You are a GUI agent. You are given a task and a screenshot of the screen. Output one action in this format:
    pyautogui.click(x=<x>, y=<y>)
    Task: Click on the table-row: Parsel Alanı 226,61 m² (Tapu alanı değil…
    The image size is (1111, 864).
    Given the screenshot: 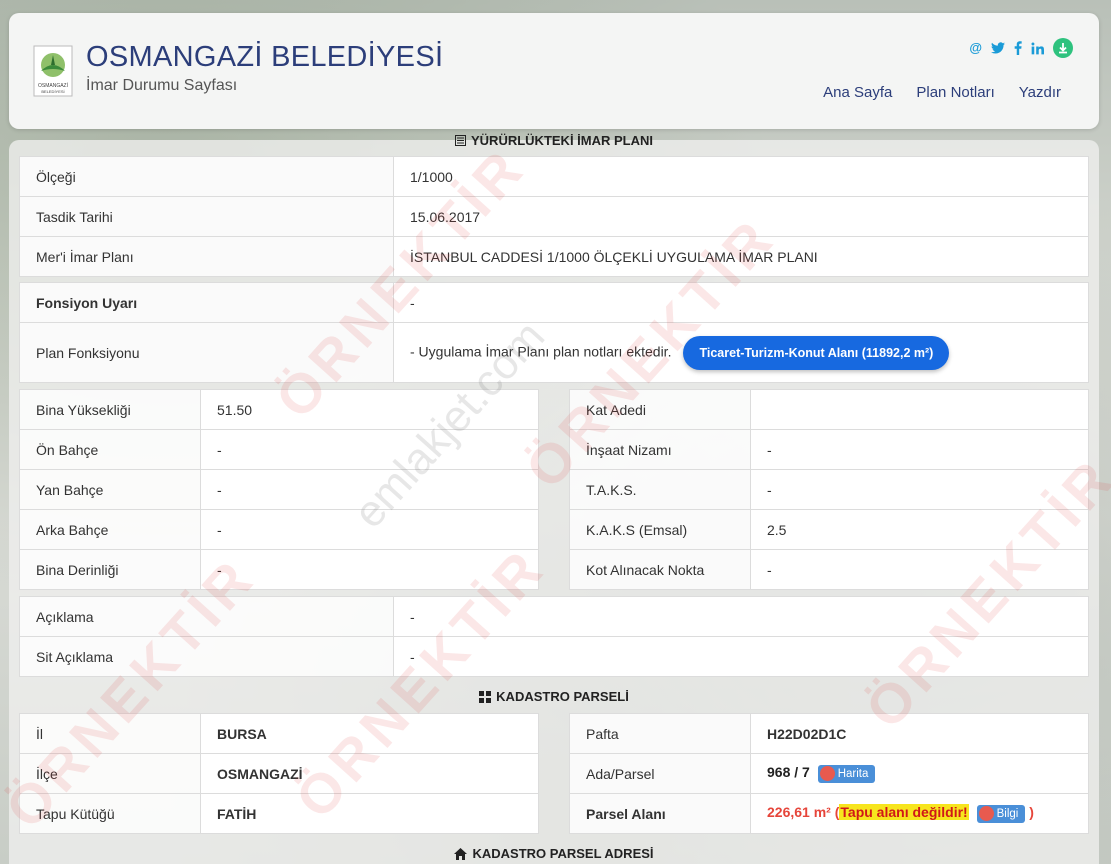 What is the action you would take?
    pyautogui.click(x=829, y=813)
    